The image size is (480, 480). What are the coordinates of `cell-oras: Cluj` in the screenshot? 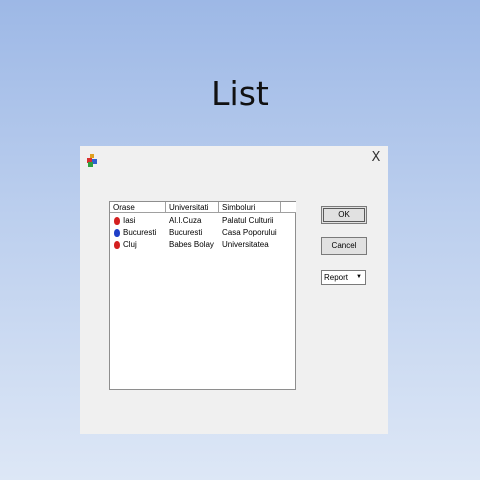 It's located at (130, 244).